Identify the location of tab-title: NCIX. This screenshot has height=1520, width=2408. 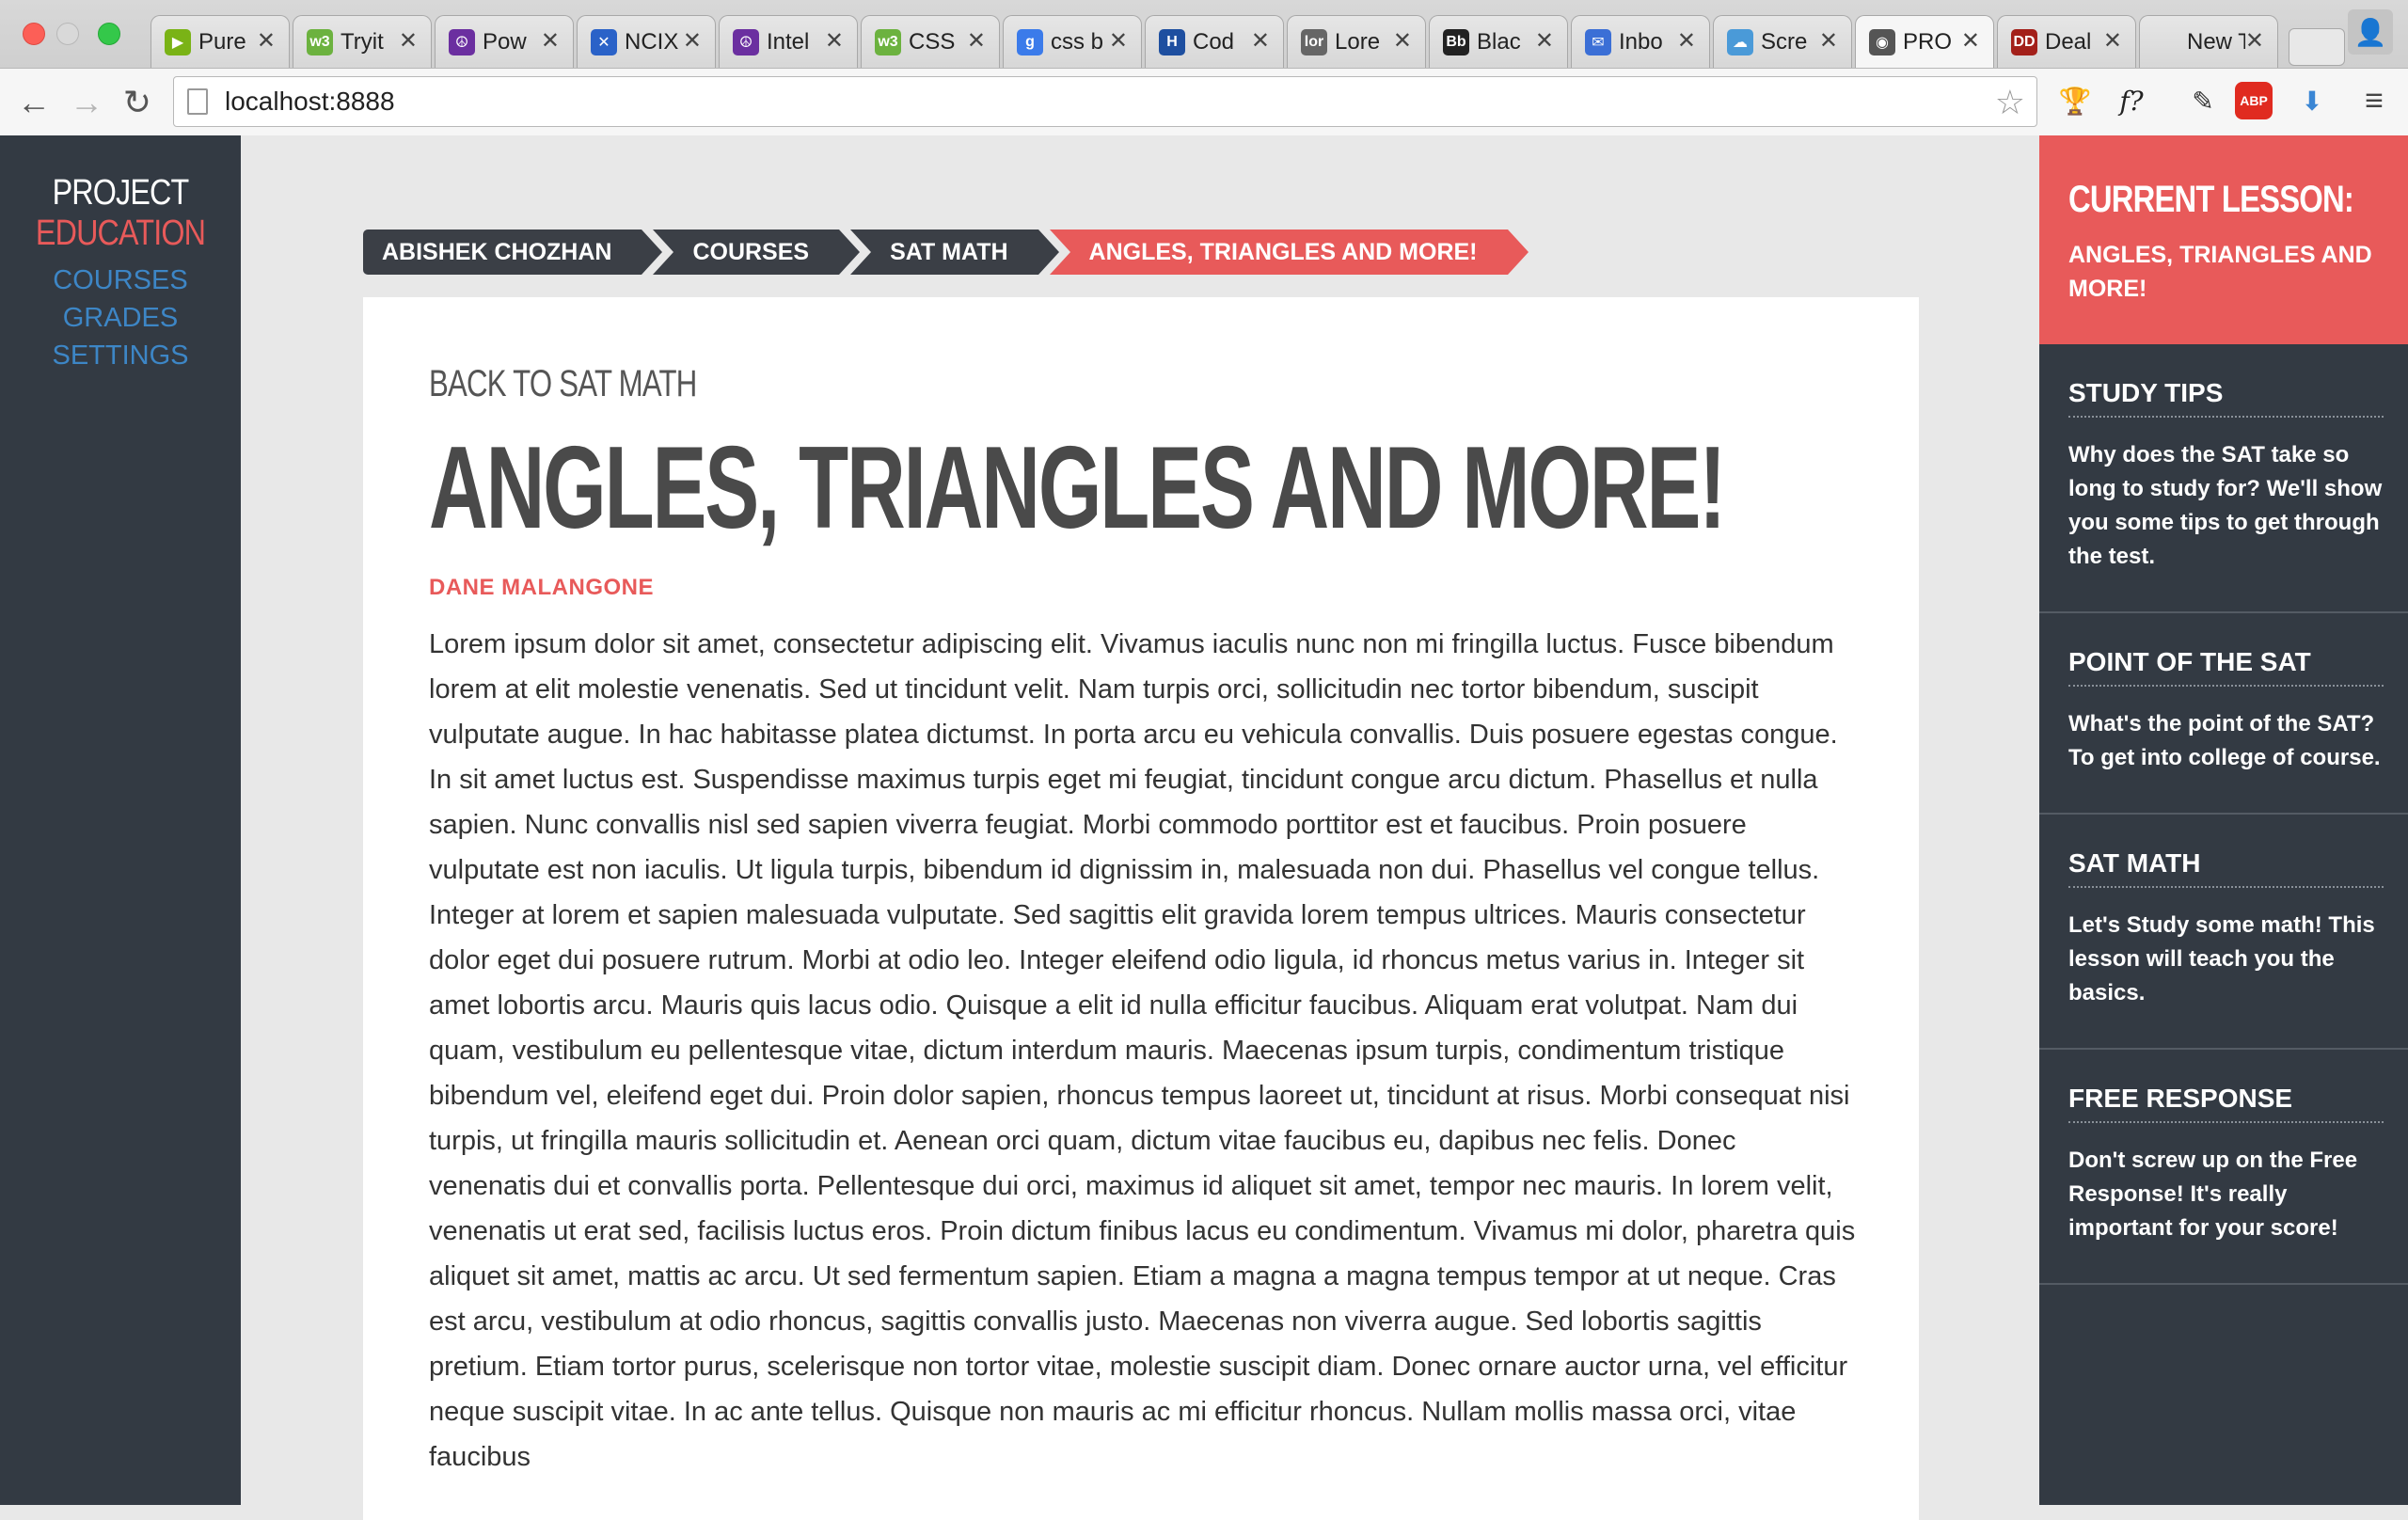
(652, 41).